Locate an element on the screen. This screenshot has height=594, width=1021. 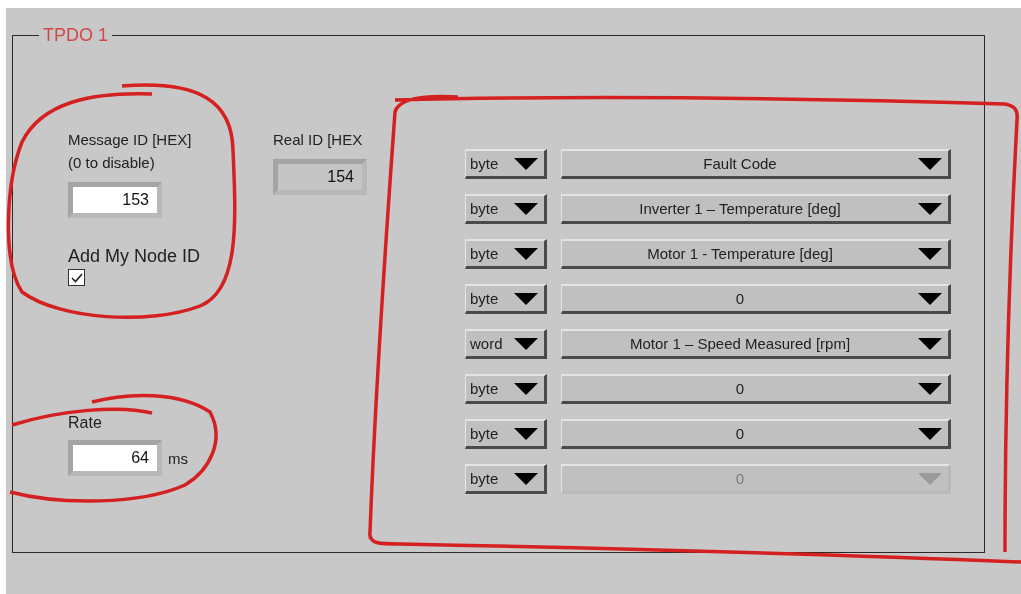
rate-label: Rate is located at coordinates (85, 423).